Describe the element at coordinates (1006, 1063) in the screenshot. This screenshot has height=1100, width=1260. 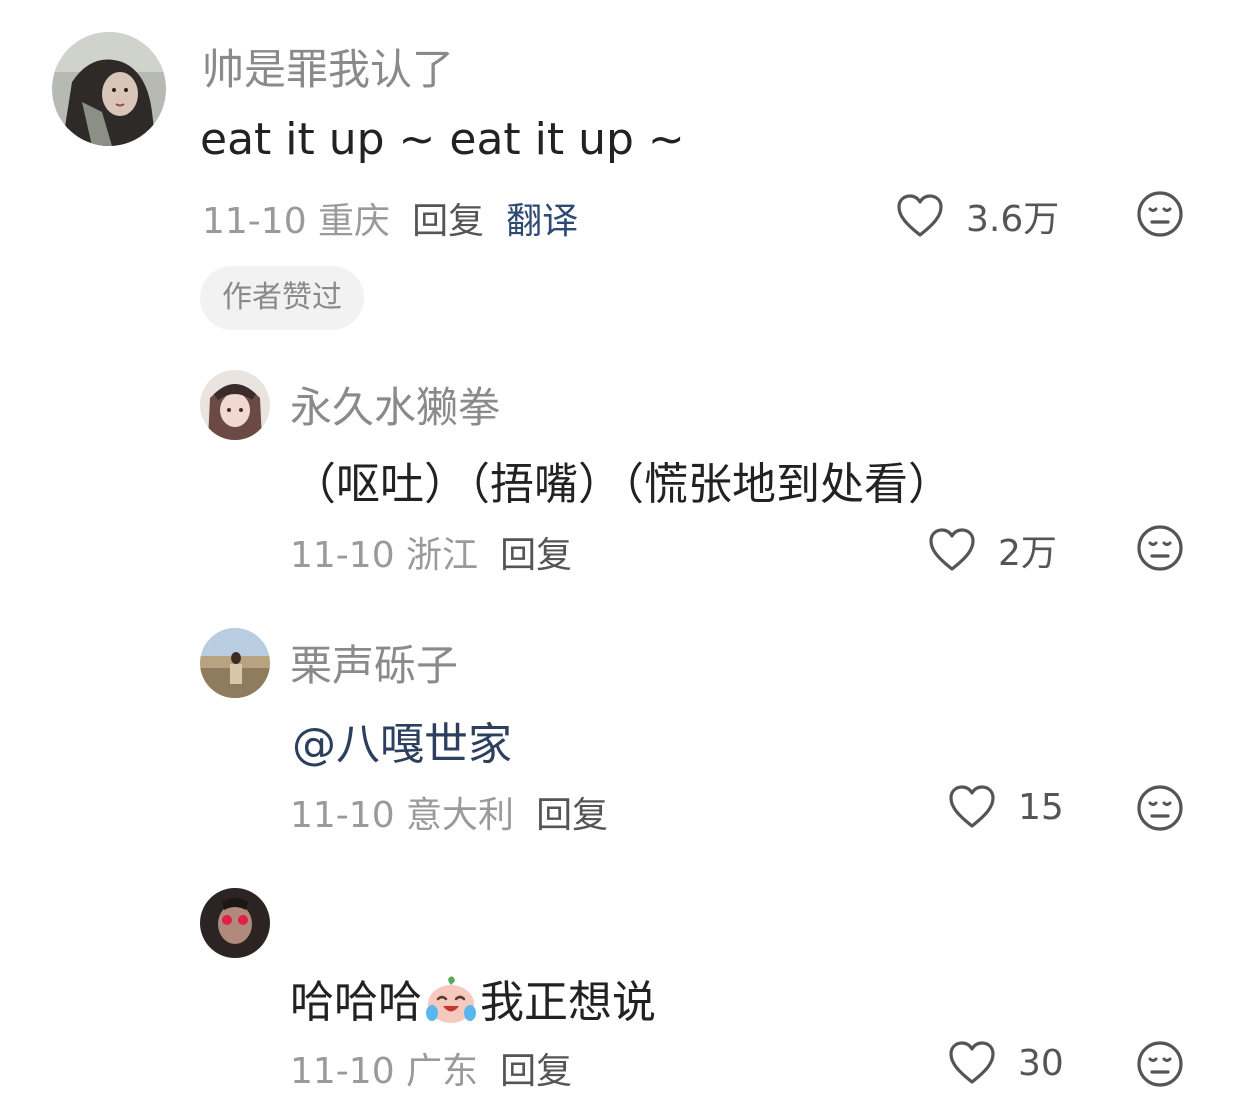
I see `like-button: 30` at that location.